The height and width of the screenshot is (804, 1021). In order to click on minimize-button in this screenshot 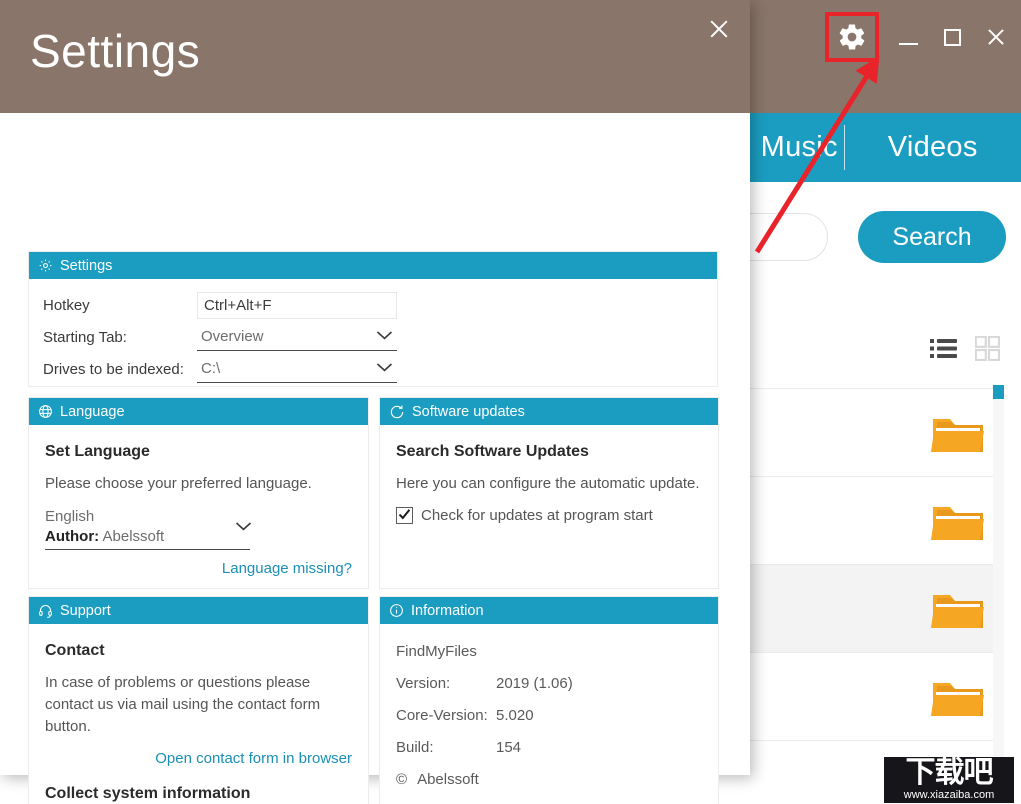, I will do `click(908, 37)`.